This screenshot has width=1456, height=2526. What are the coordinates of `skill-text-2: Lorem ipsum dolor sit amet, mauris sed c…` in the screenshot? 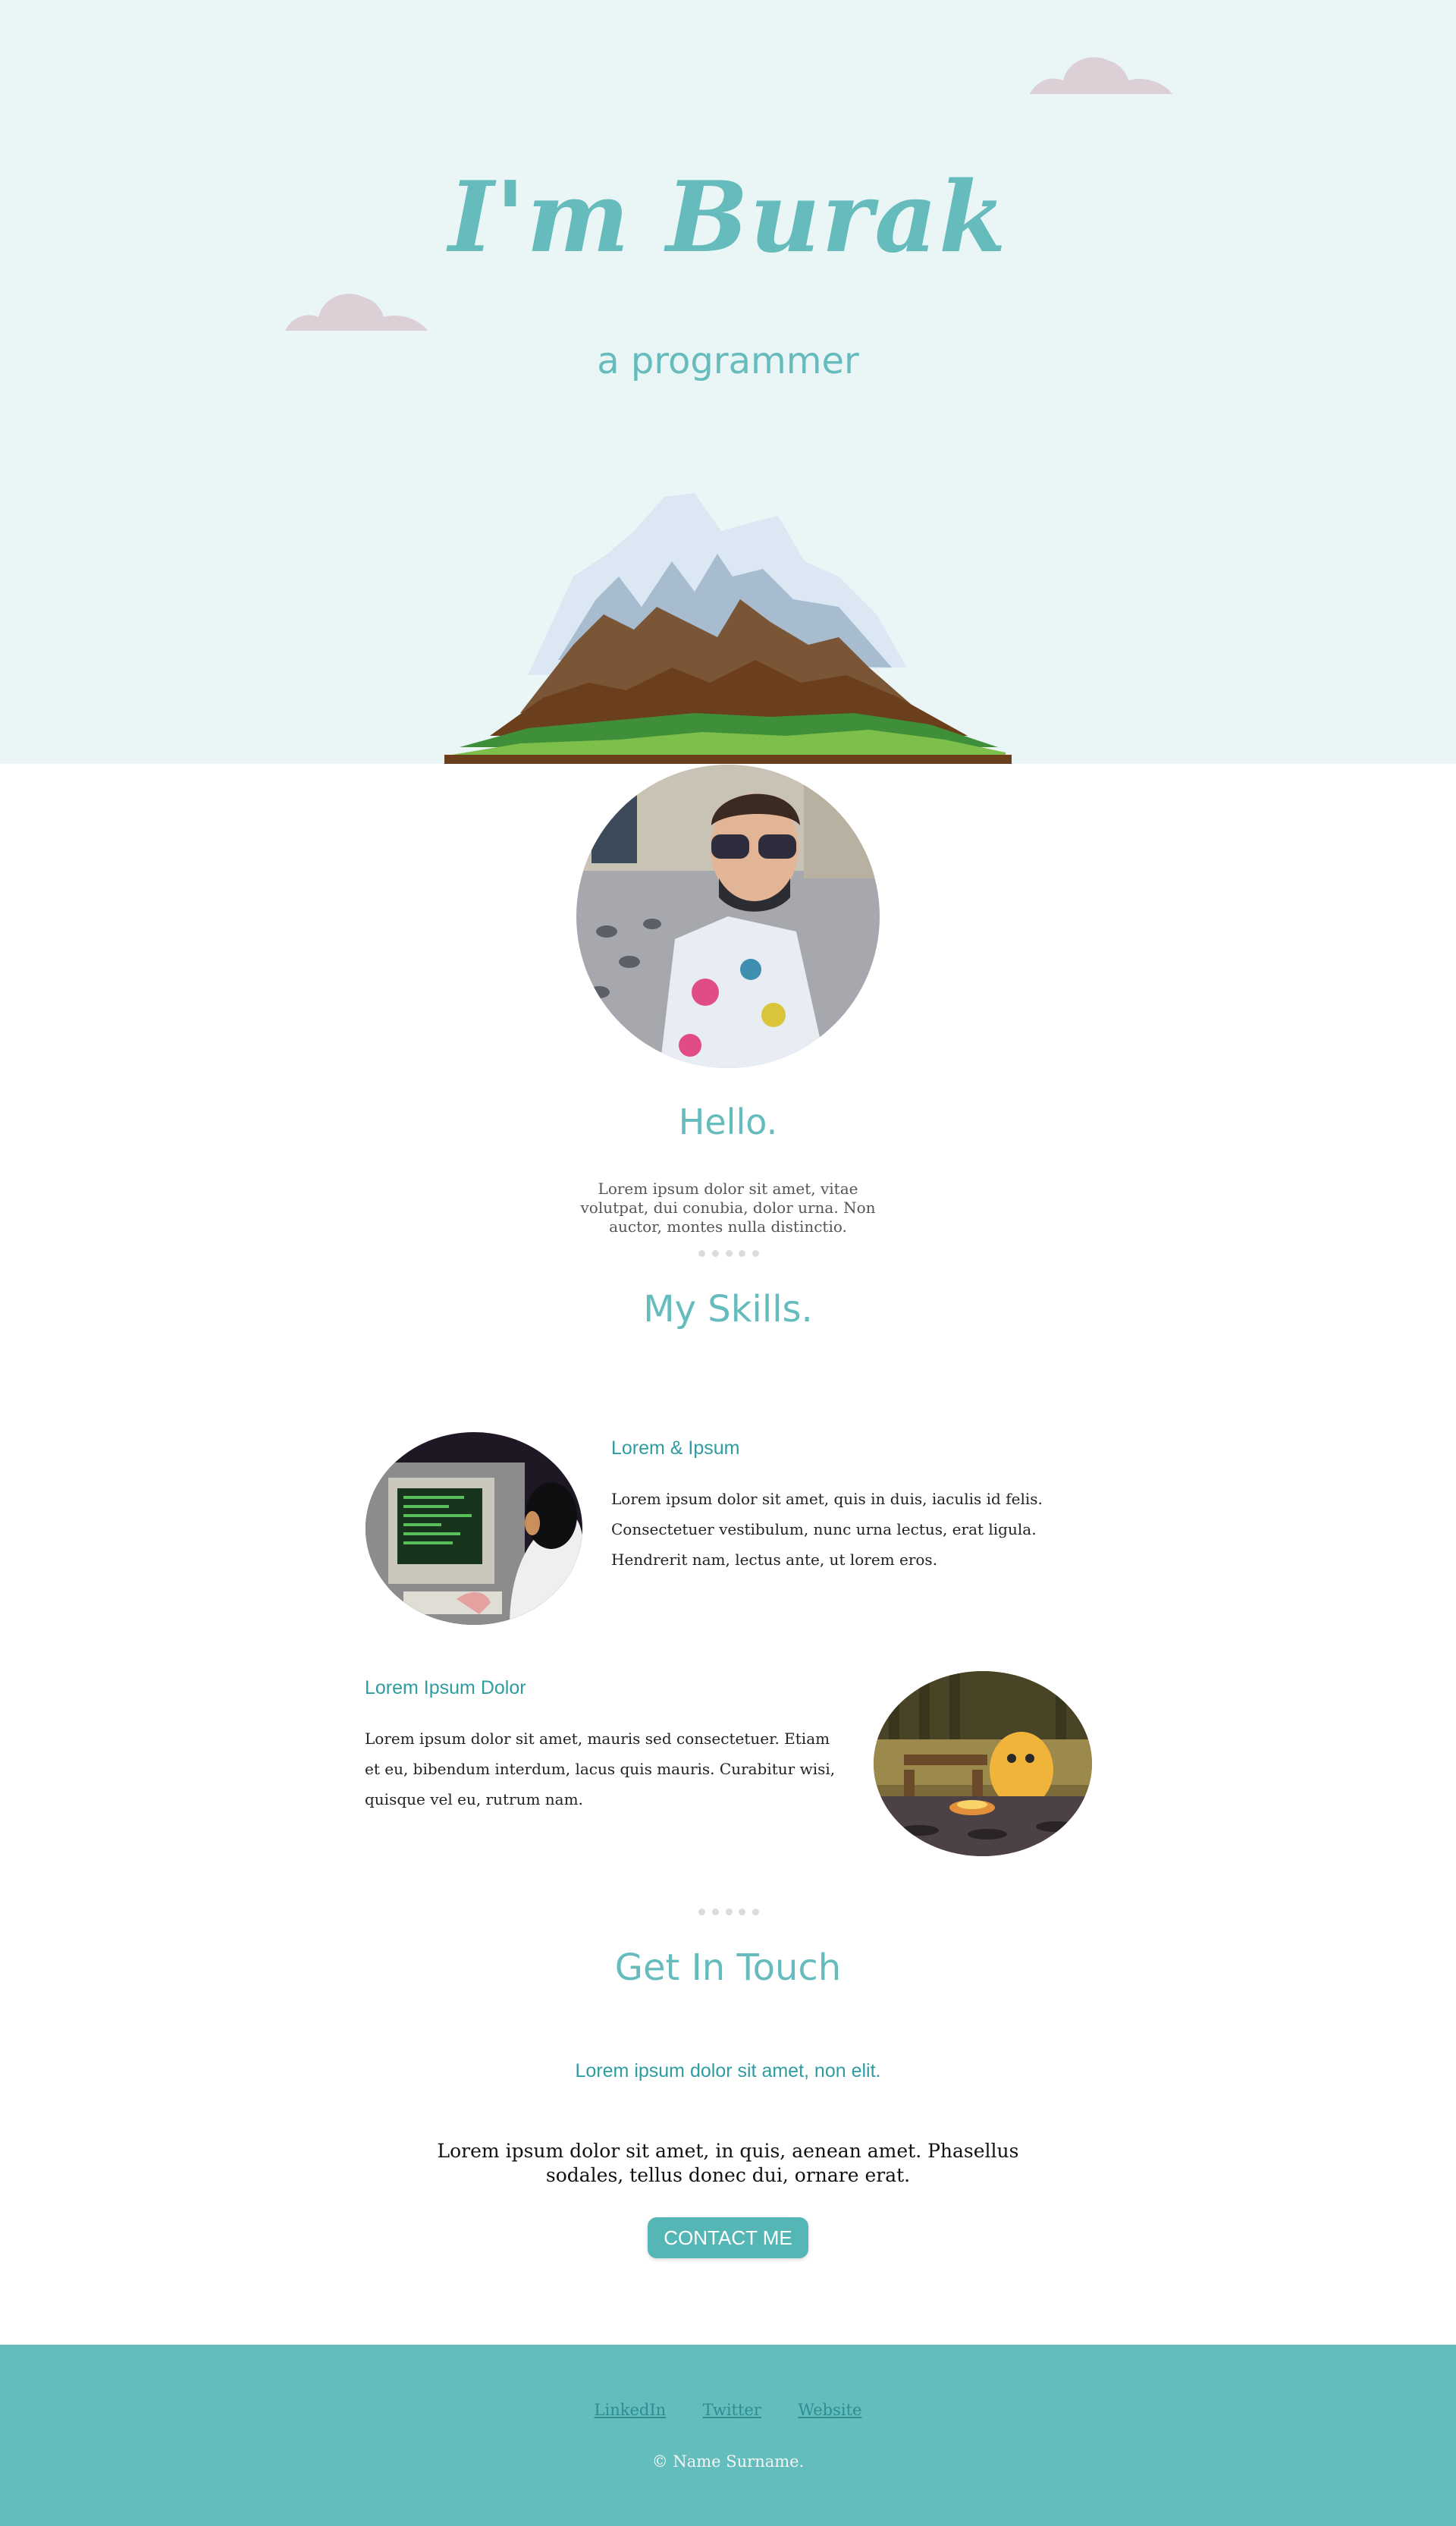 It's located at (600, 1769).